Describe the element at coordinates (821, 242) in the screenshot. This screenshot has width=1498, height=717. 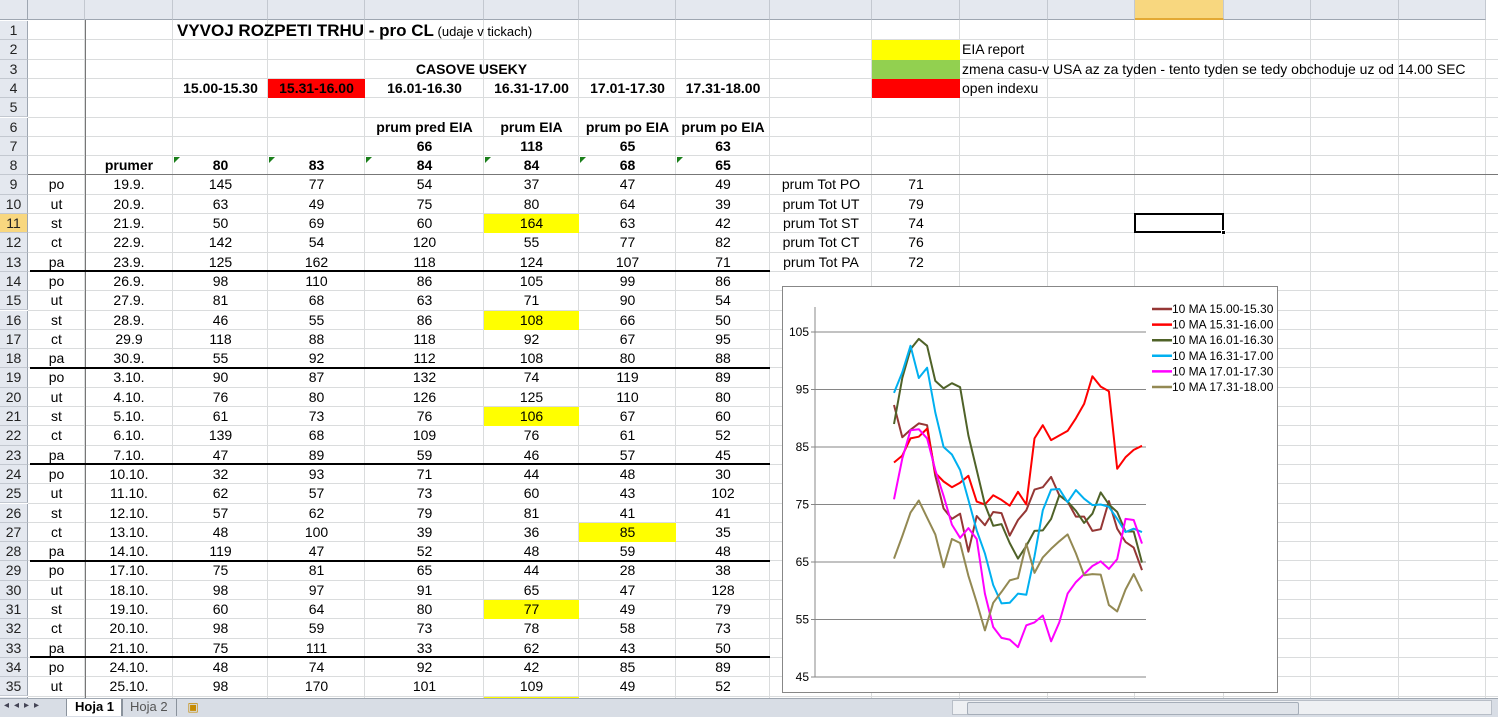
I see `total-label: prum Tot CT` at that location.